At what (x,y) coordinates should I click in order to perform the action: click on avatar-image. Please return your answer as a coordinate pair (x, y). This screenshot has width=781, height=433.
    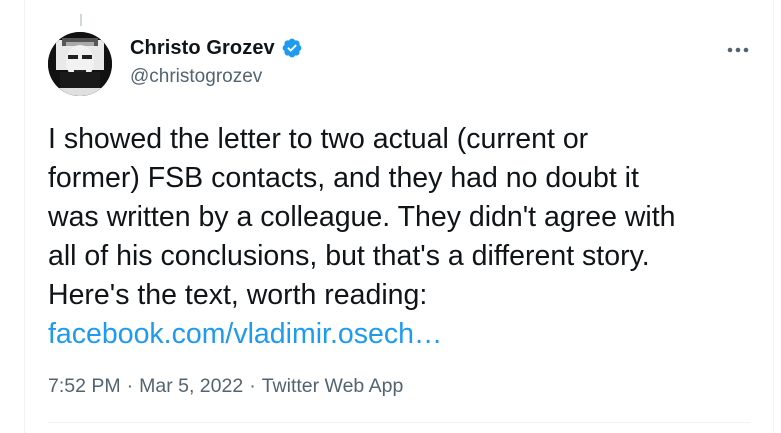
    Looking at the image, I should click on (80, 64).